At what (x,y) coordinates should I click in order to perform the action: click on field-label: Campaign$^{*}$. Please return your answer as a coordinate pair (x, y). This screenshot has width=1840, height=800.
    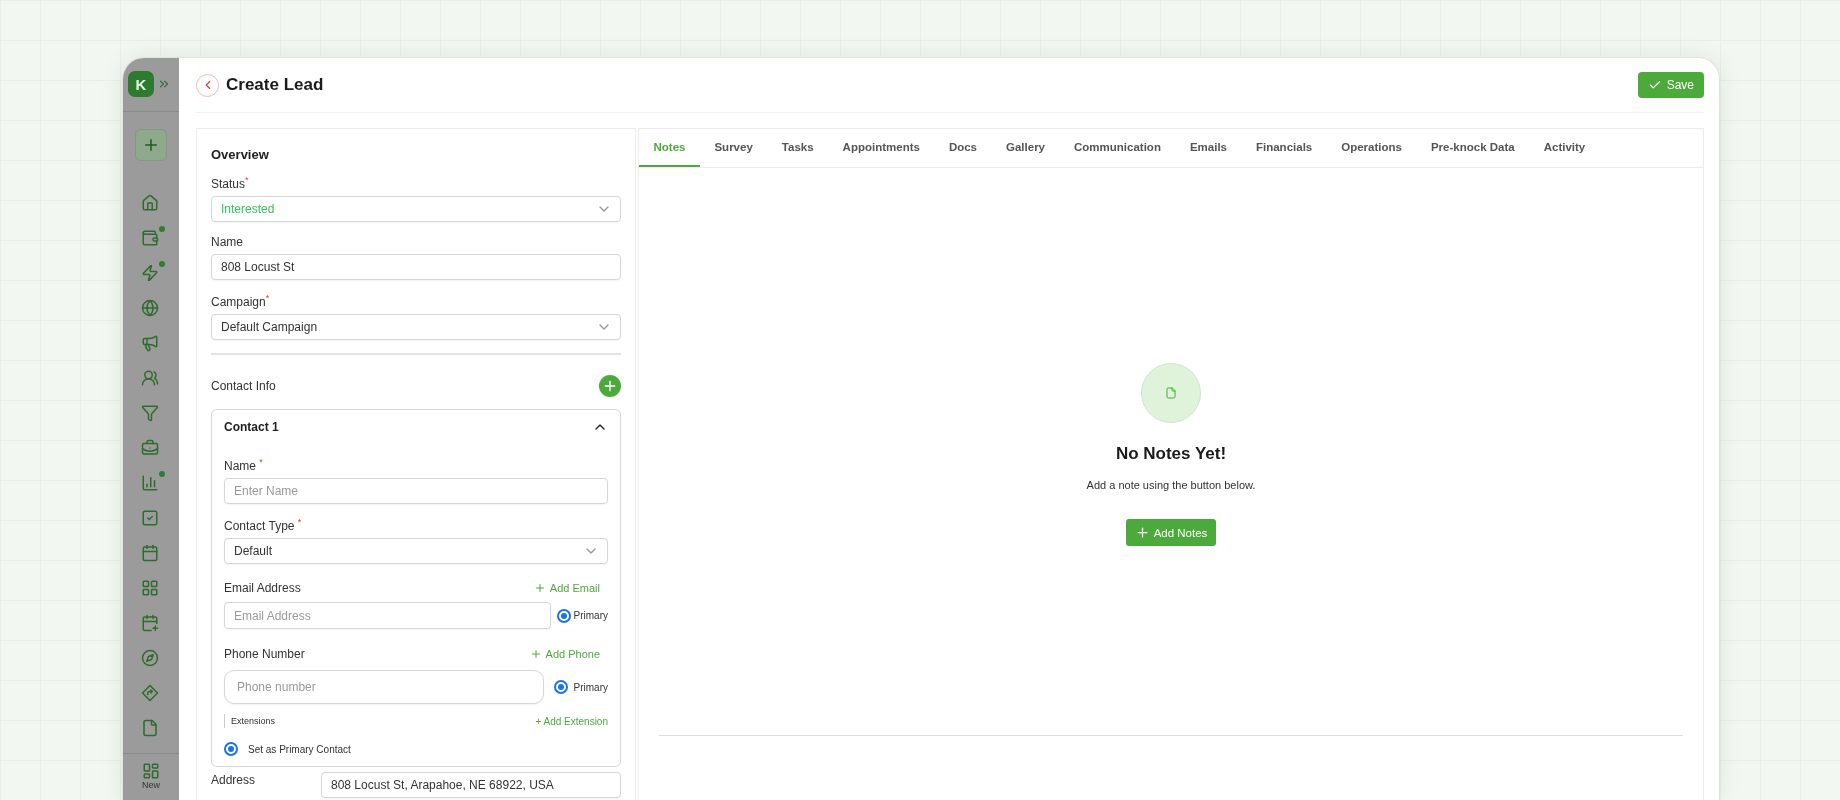
    Looking at the image, I should click on (241, 301).